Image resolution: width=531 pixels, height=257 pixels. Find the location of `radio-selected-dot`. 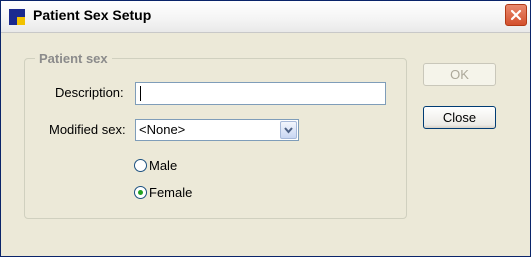

radio-selected-dot is located at coordinates (140, 192).